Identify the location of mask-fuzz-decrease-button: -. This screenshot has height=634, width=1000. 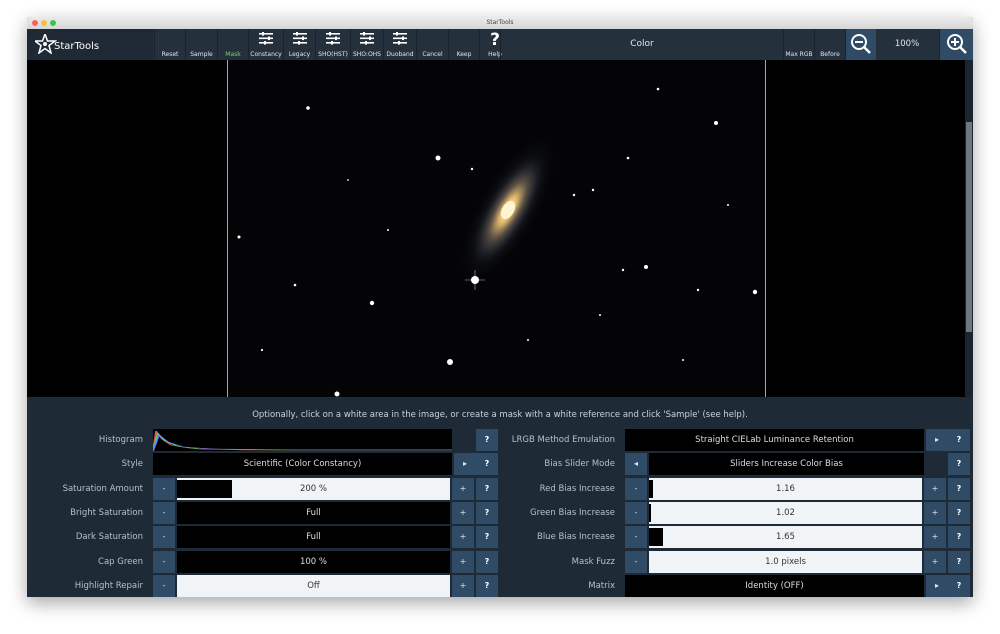
(636, 561).